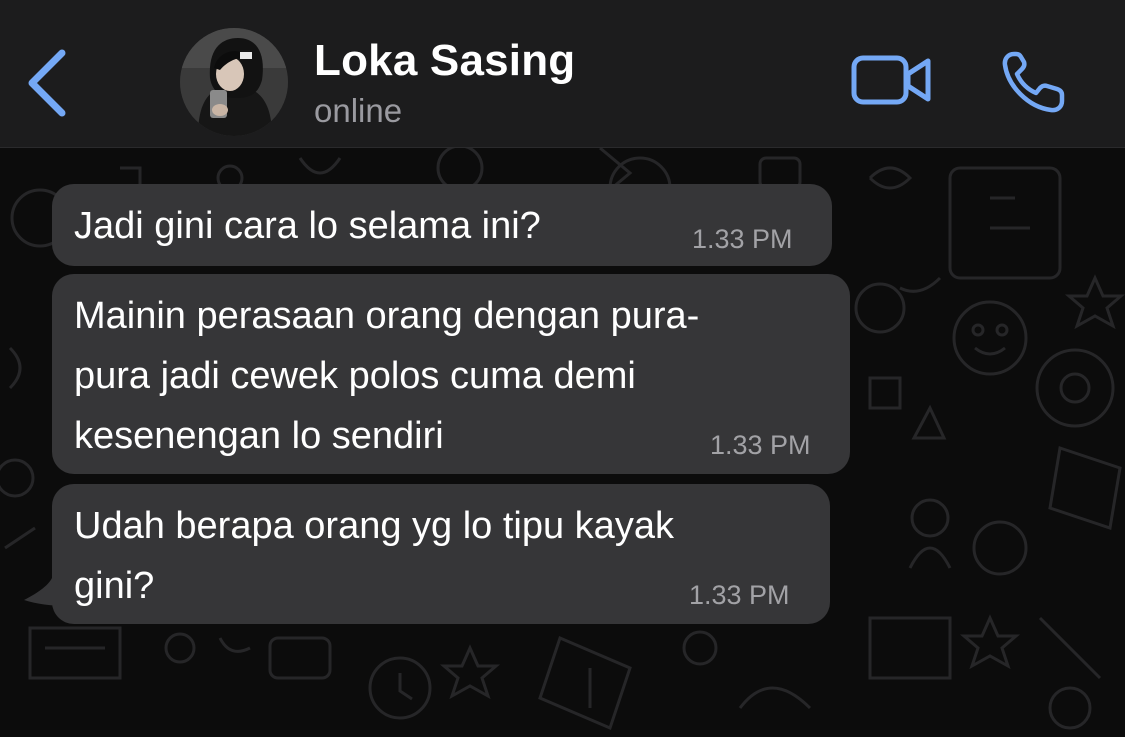 This screenshot has width=1125, height=737. I want to click on phone-icon, so click(1033, 82).